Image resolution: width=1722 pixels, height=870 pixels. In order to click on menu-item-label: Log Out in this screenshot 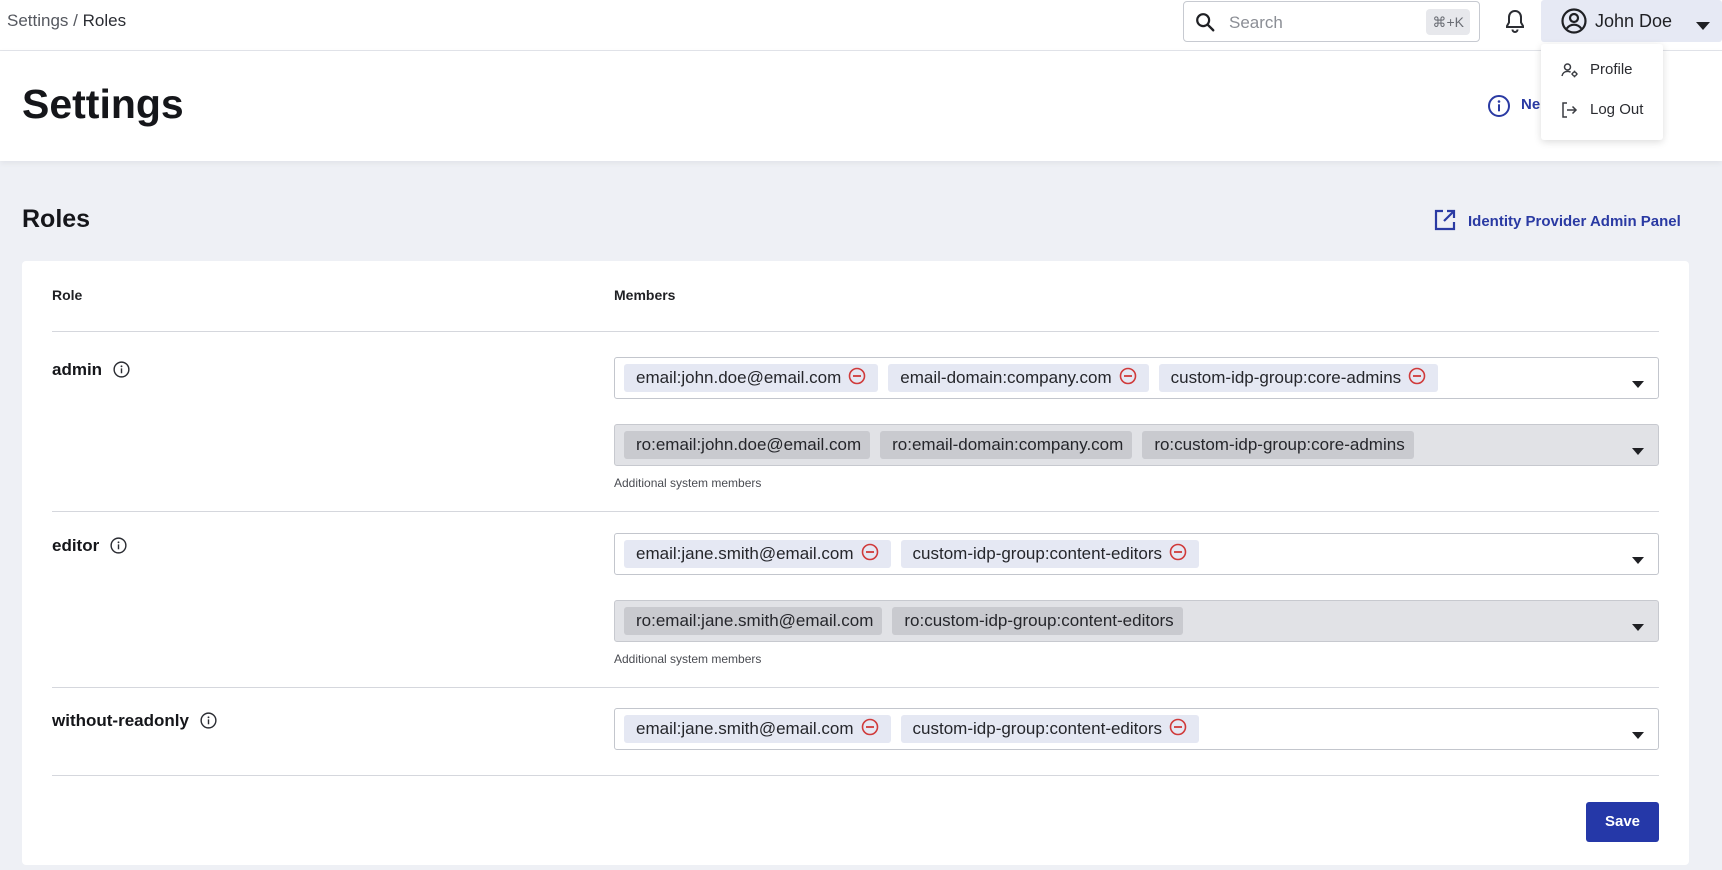, I will do `click(1617, 109)`.